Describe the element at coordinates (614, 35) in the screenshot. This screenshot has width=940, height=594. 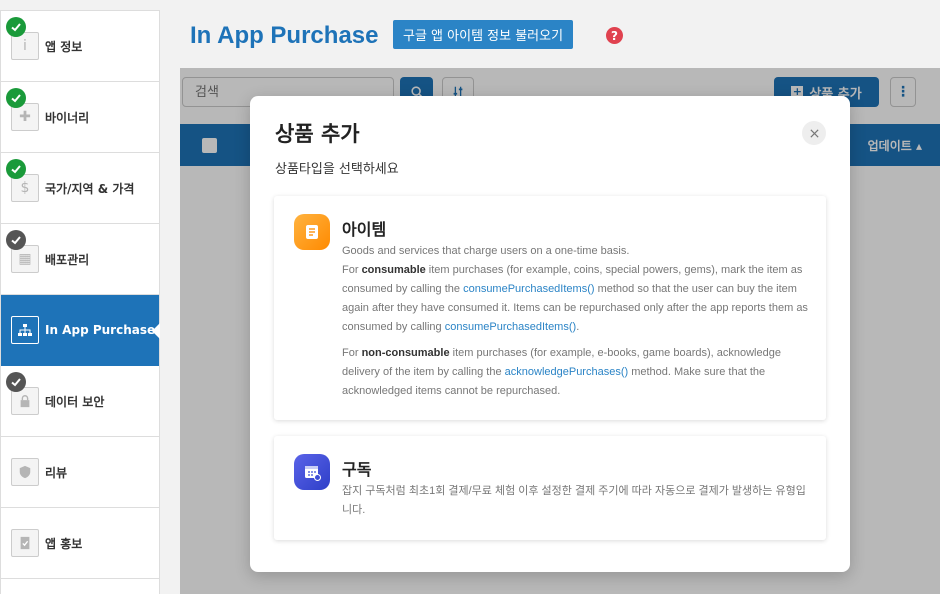
I see `help-icon: ?` at that location.